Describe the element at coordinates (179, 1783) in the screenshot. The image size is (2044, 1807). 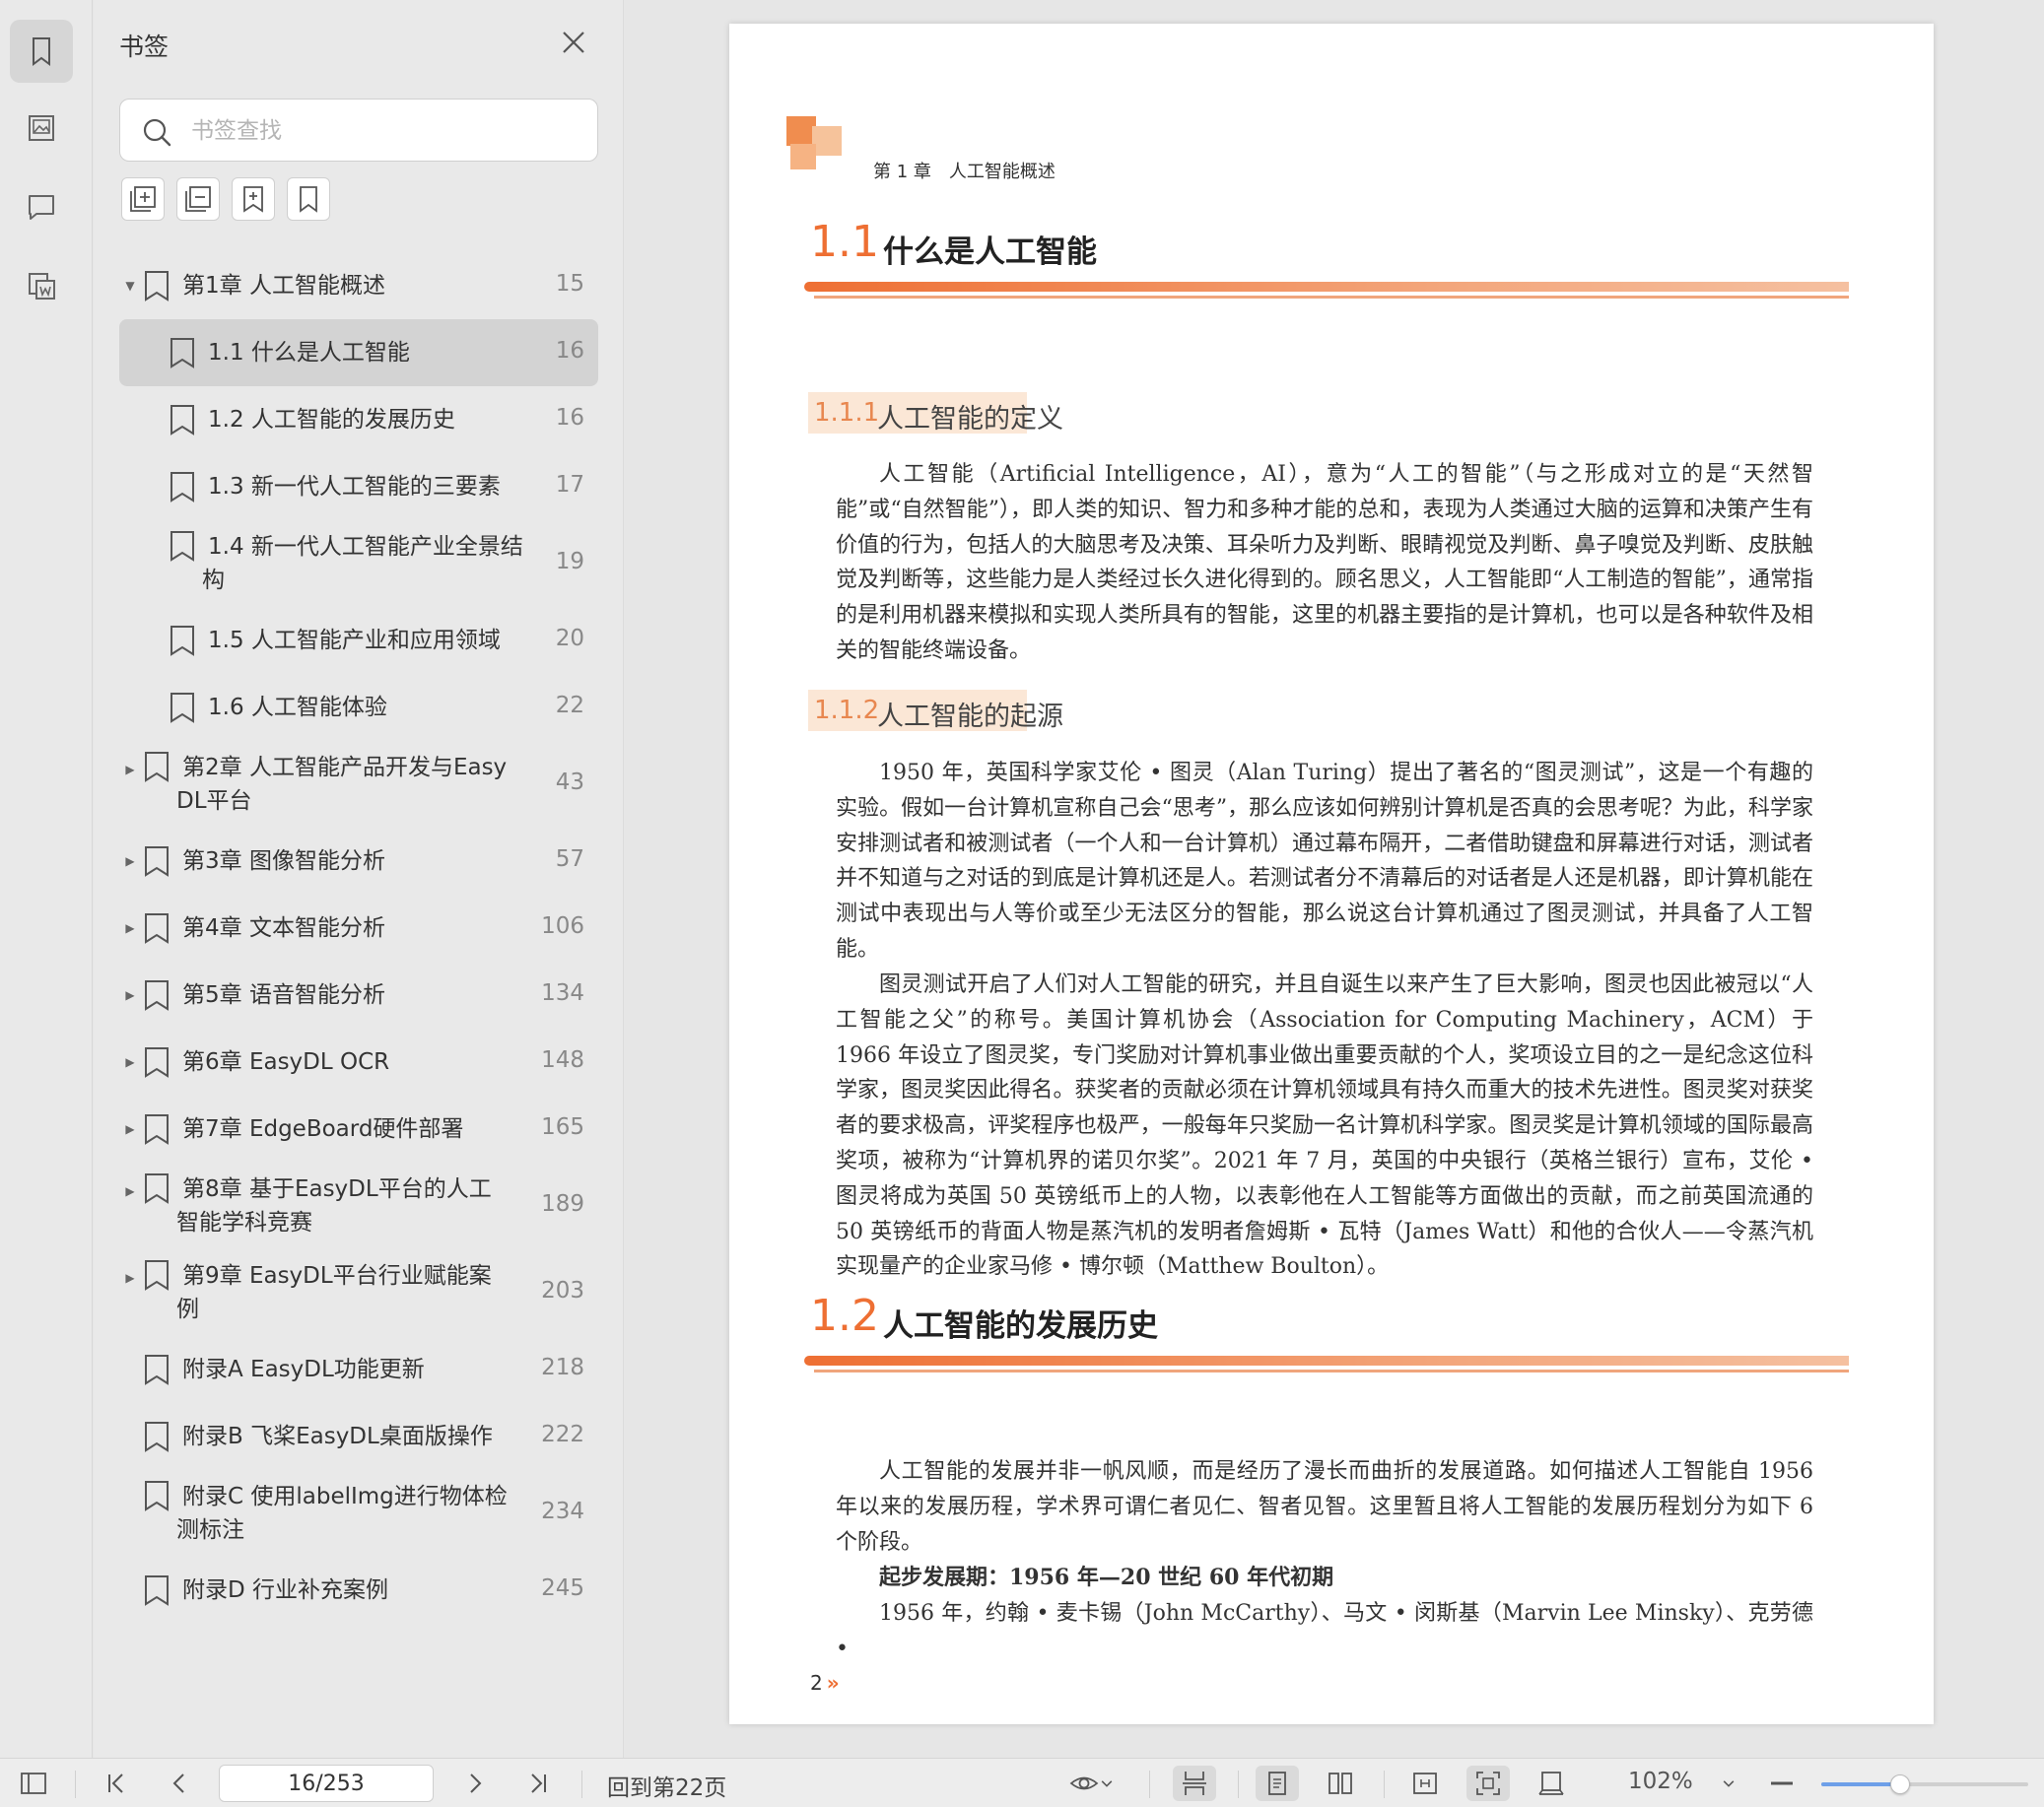
I see `previous-page-button` at that location.